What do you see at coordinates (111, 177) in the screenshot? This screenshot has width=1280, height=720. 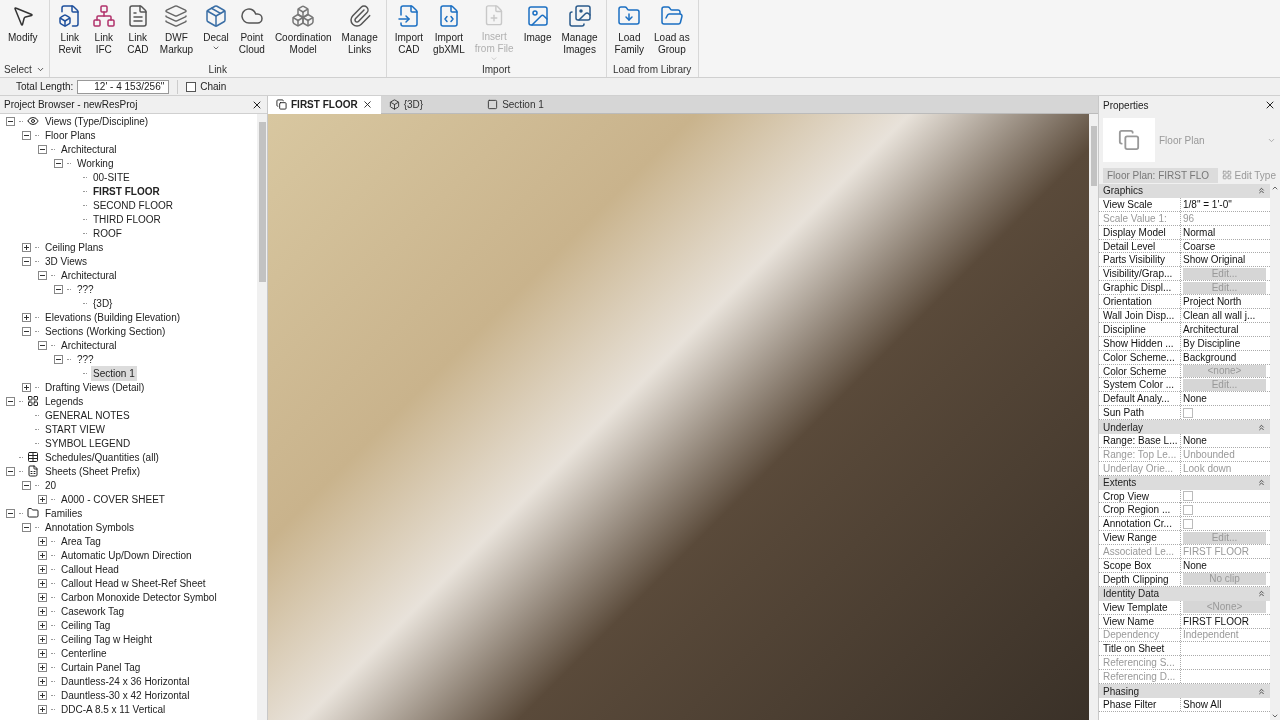 I see `tree-item: 00-SITE` at bounding box center [111, 177].